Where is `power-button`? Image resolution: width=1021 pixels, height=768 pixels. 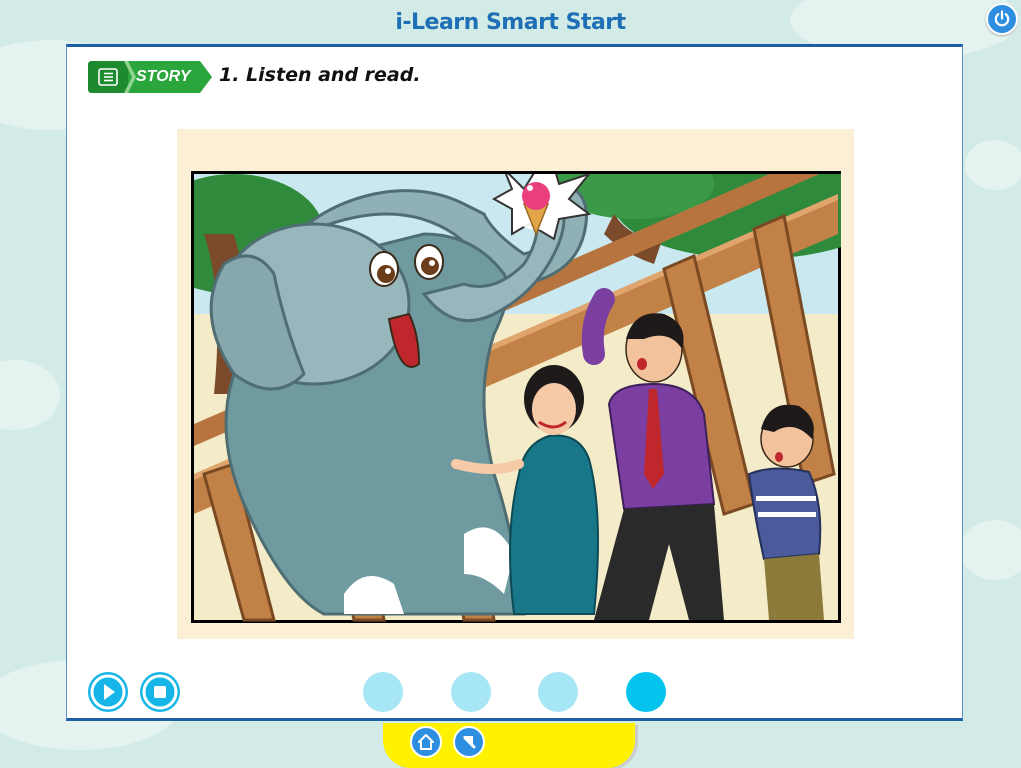
power-button is located at coordinates (1002, 19).